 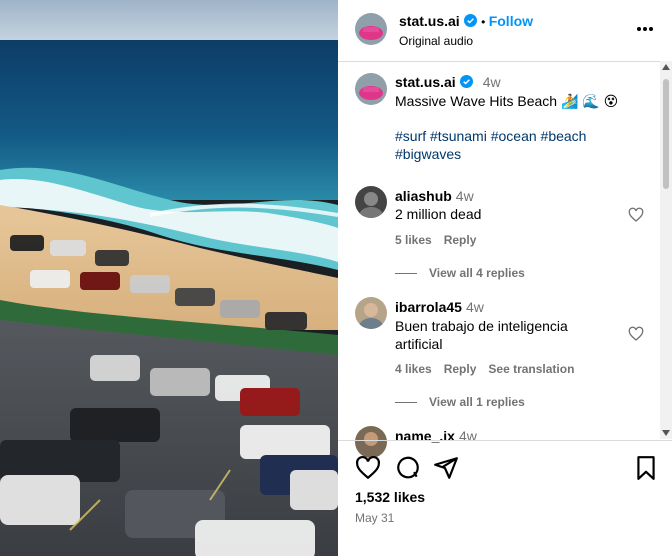 I want to click on scroll-up-arrow-icon, so click(x=666, y=67).